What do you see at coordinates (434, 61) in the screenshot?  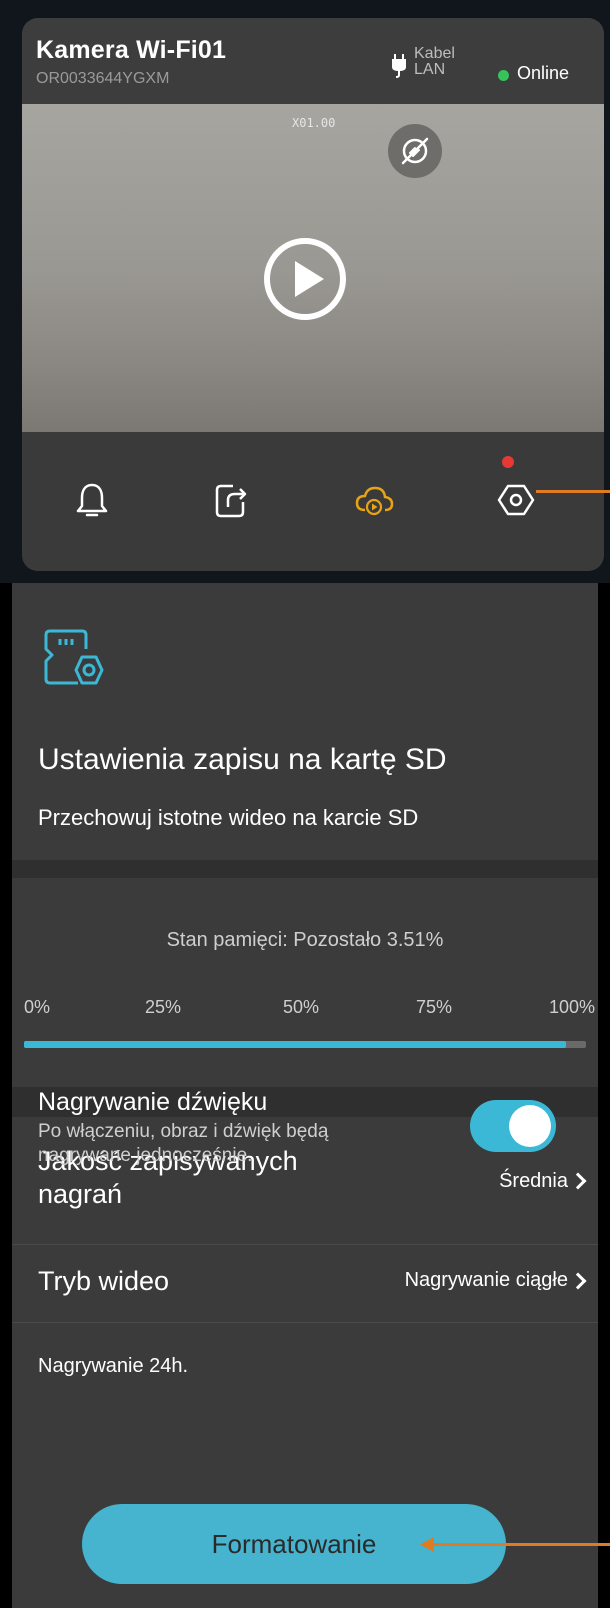 I see `connection-label: Kabel LAN` at bounding box center [434, 61].